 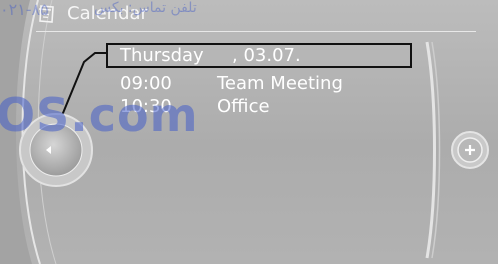 What do you see at coordinates (146, 106) in the screenshot?
I see `event-time: 10:30` at bounding box center [146, 106].